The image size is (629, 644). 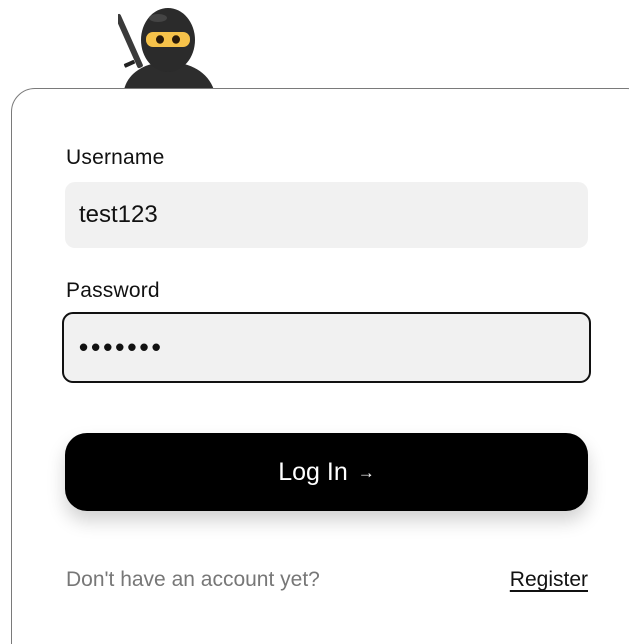 I want to click on password-input: •••••••, so click(x=326, y=347).